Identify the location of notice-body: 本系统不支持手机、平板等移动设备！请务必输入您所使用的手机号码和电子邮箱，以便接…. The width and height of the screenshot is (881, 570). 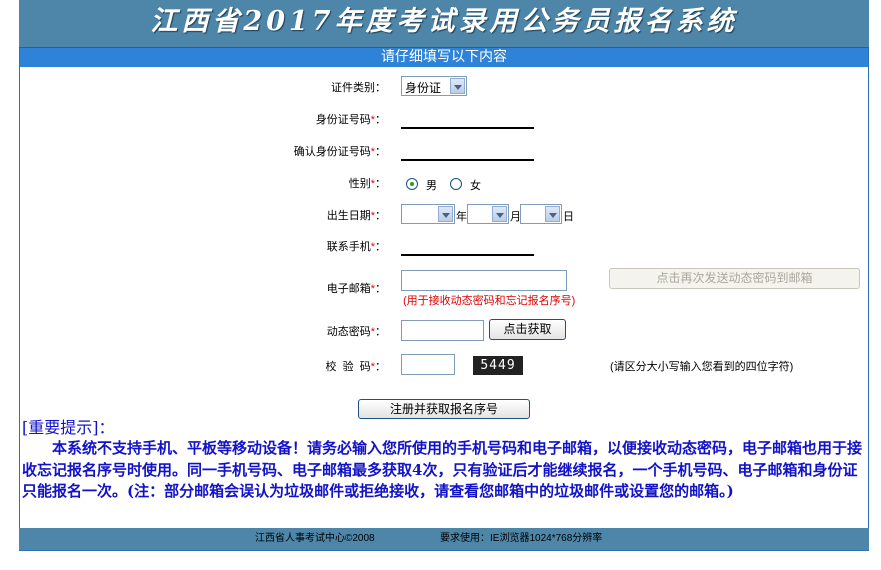
(442, 469).